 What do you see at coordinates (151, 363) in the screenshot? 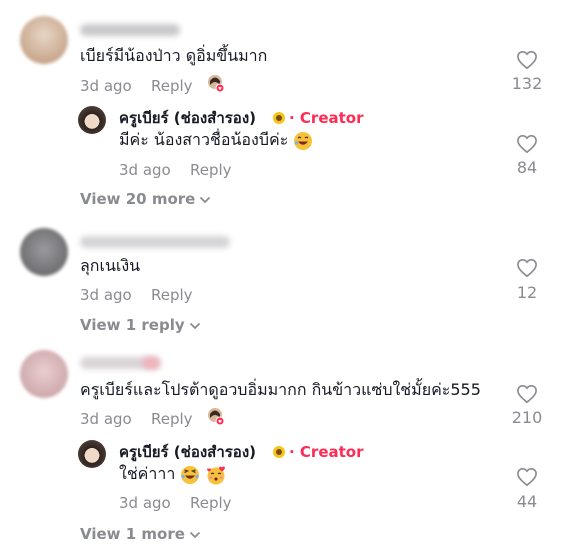
I see `blurred-username-emoji` at bounding box center [151, 363].